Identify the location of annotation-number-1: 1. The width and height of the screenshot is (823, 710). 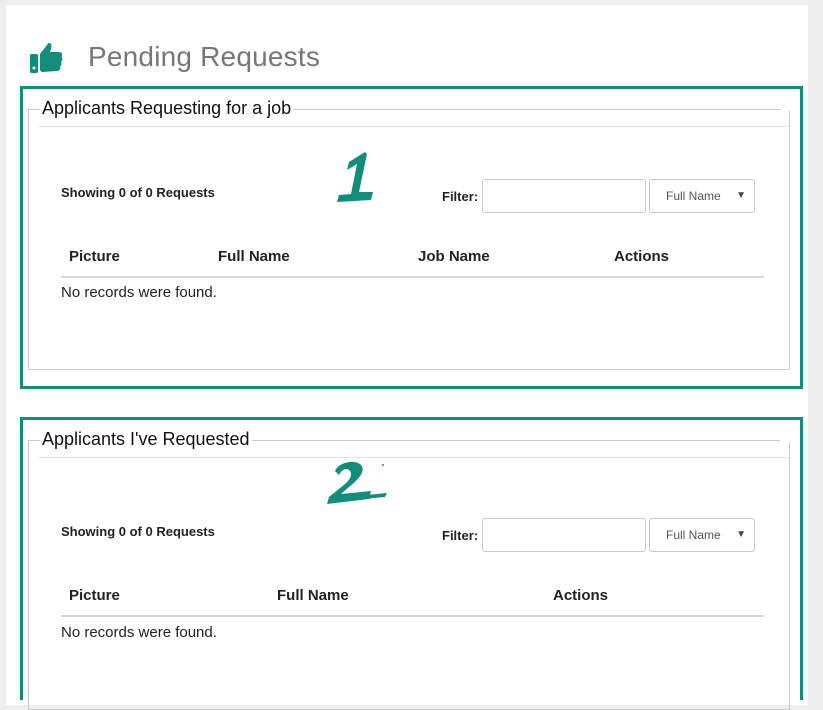
(351, 176).